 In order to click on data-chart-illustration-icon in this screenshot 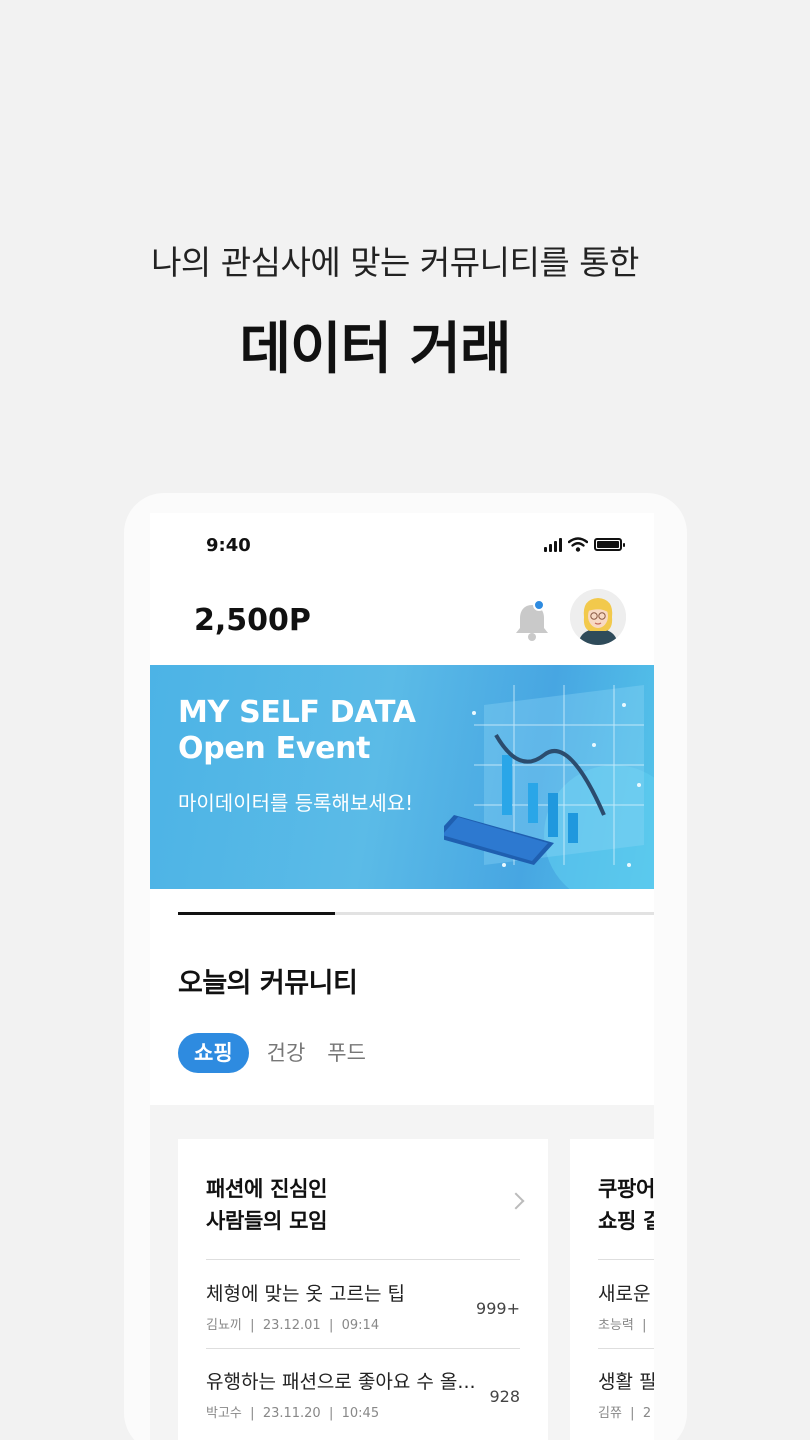, I will do `click(549, 787)`.